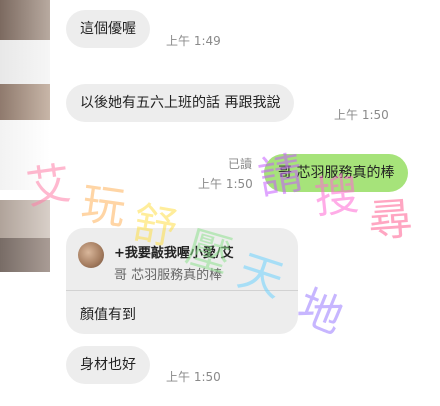 This screenshot has height=406, width=440. What do you see at coordinates (361, 115) in the screenshot?
I see `message-time-2: 上午 1:50` at bounding box center [361, 115].